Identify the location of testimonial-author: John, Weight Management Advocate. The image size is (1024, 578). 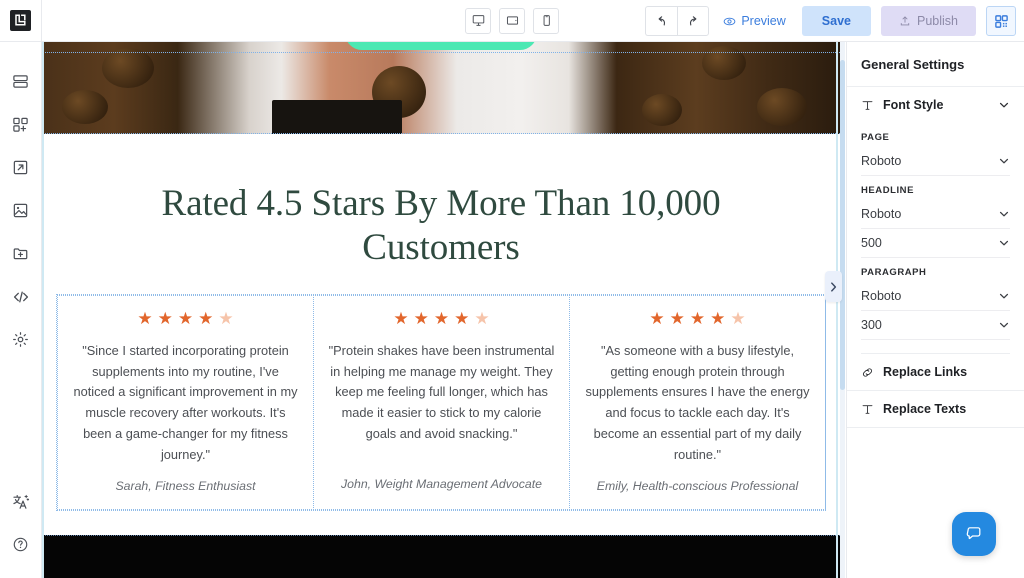
(441, 485).